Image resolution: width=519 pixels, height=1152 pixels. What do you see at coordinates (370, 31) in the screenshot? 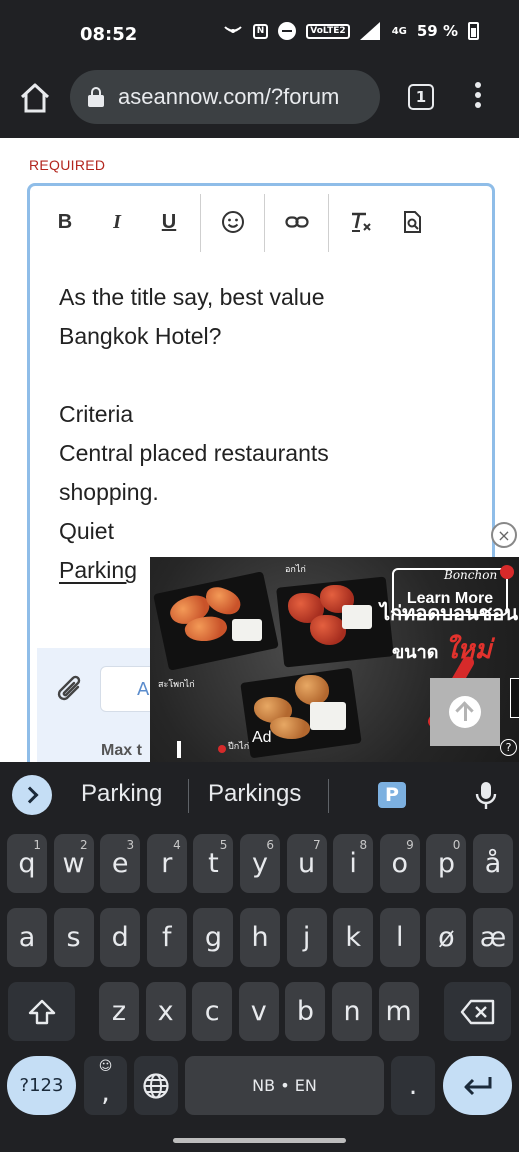
I see `signal-icon` at bounding box center [370, 31].